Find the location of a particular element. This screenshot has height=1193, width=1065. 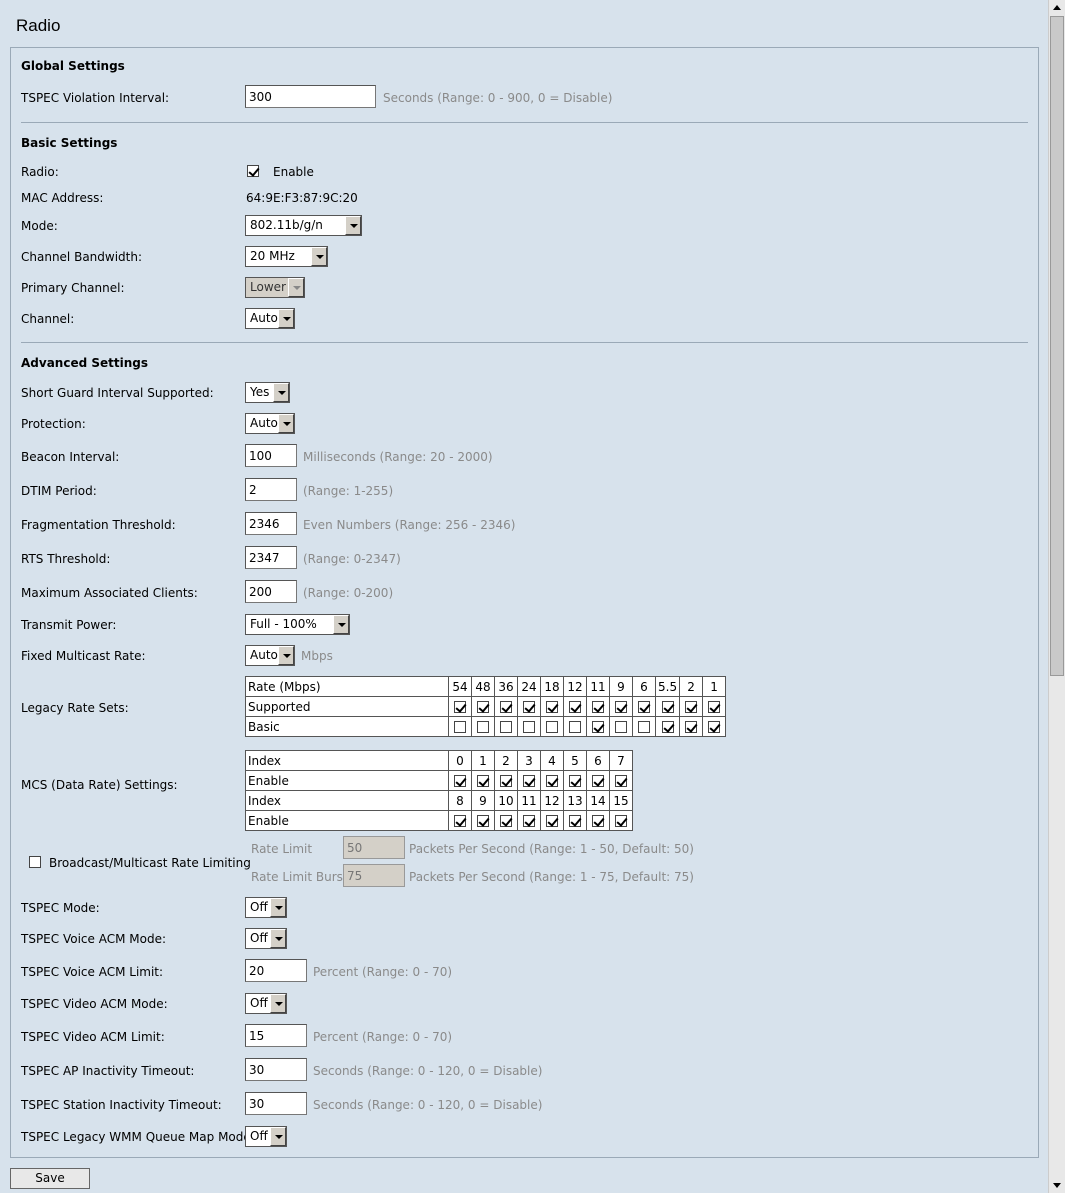

beacon-interval-input is located at coordinates (271, 455).